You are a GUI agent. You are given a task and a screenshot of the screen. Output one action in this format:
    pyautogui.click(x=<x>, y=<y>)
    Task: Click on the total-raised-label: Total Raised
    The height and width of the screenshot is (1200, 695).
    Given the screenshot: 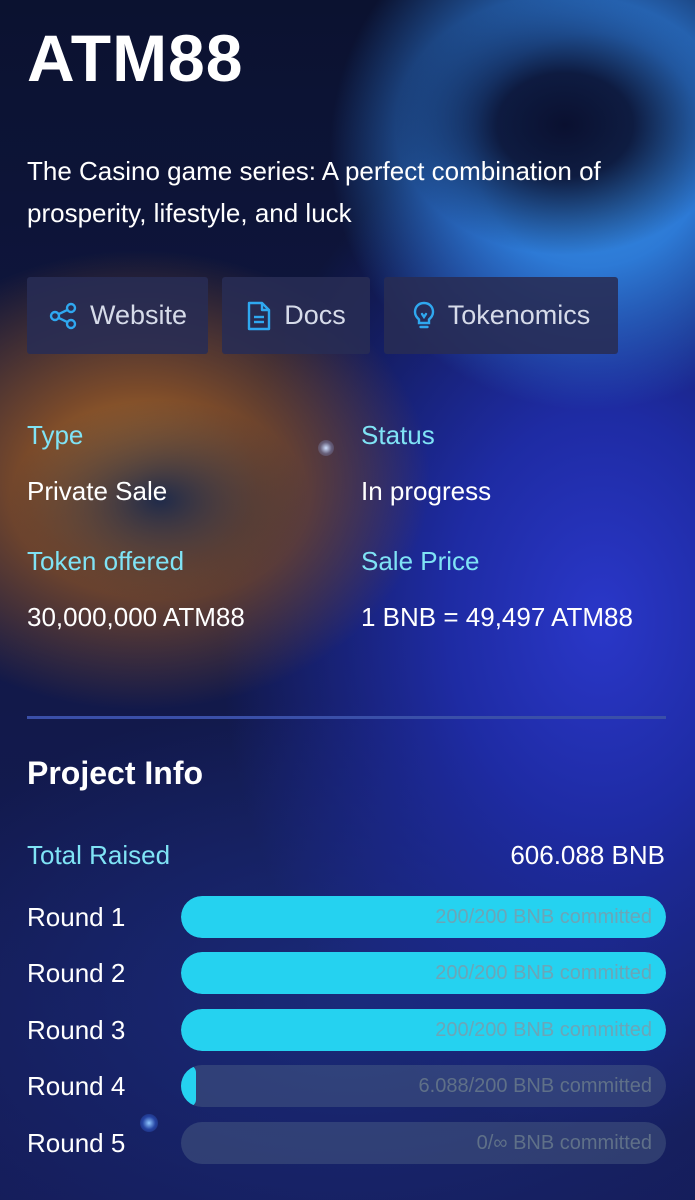 What is the action you would take?
    pyautogui.click(x=99, y=855)
    